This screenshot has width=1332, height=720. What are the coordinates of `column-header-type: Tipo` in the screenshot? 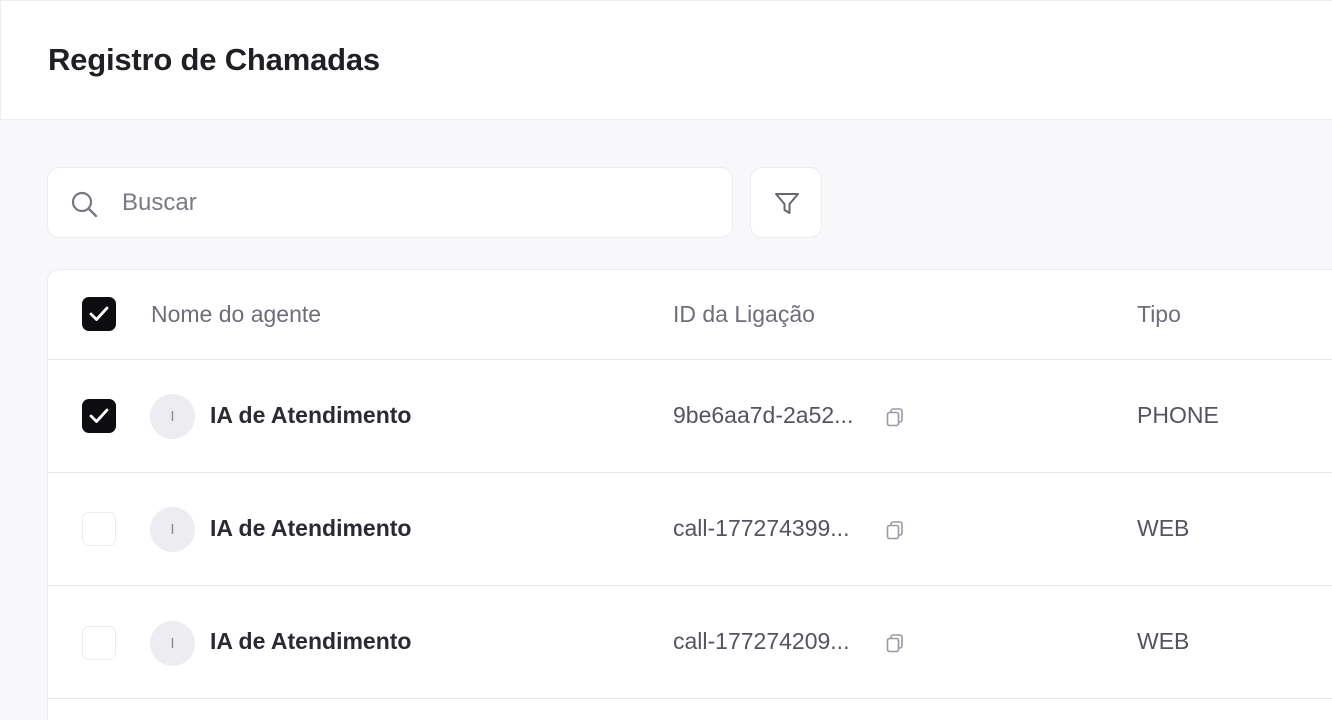 It's located at (1159, 314).